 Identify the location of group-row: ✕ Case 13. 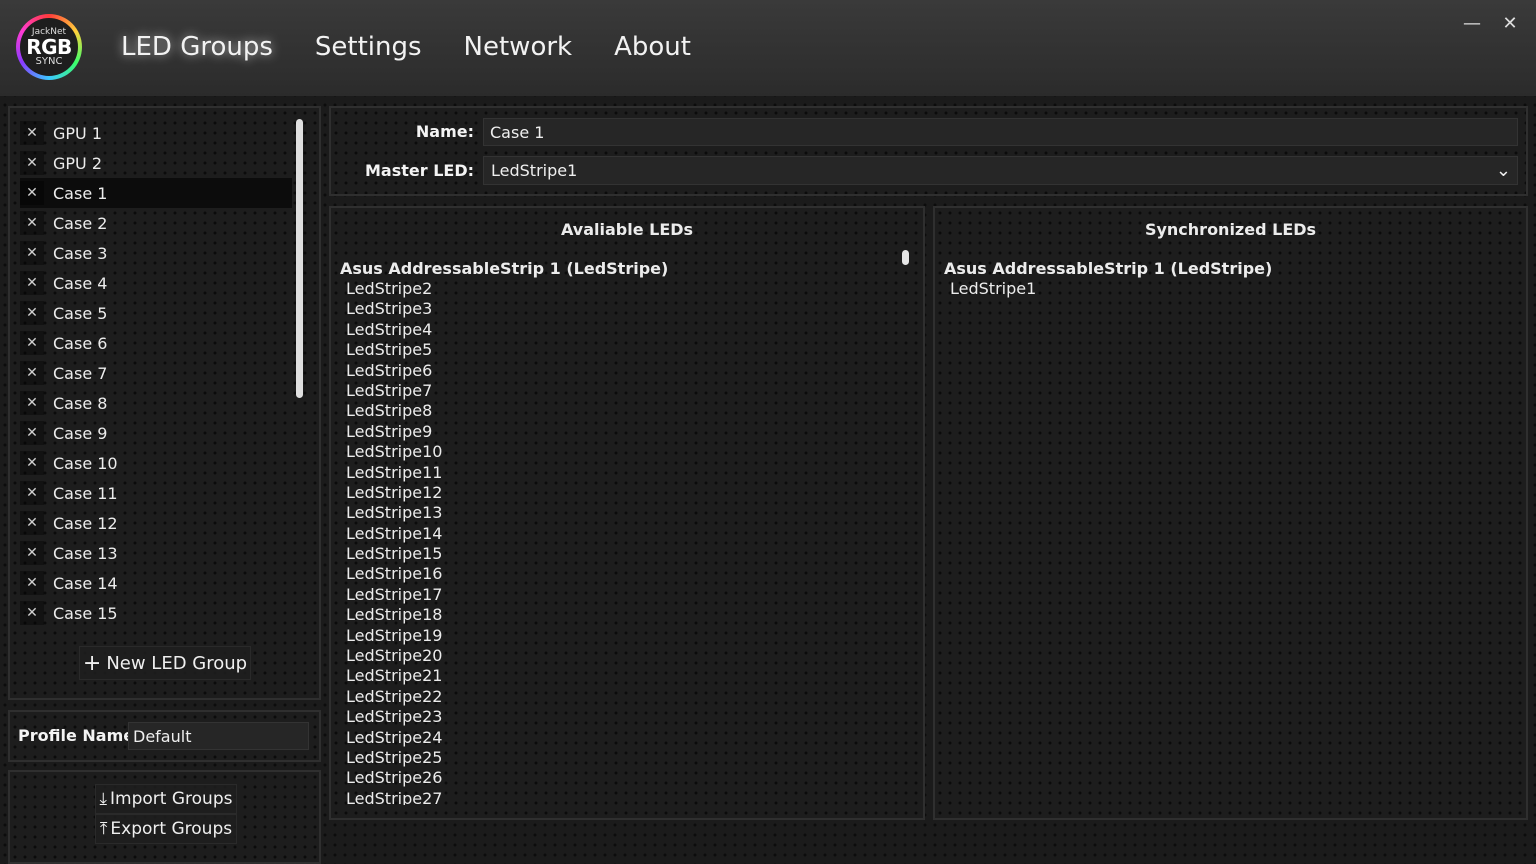
(156, 553).